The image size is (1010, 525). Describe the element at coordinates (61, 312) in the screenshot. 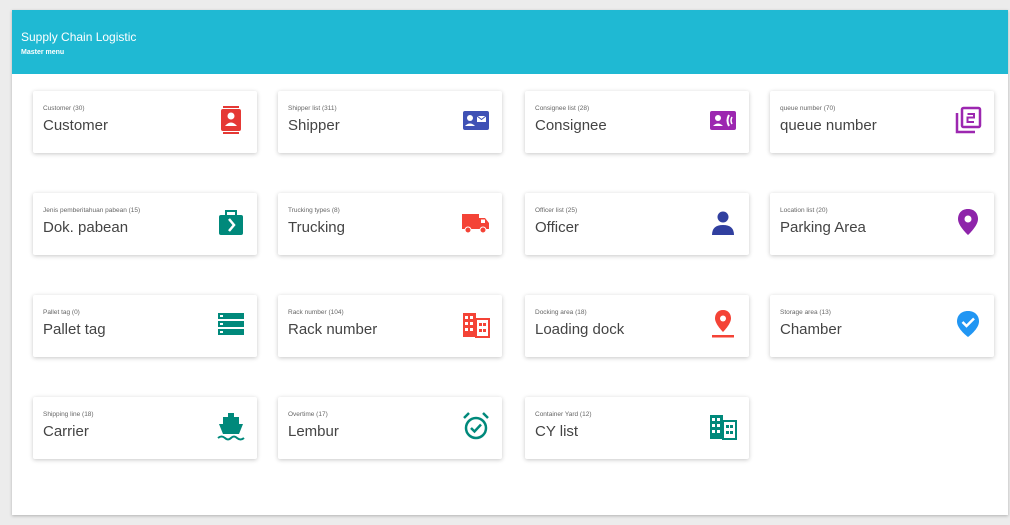

I see `card-count-label: Pallet tag (0)` at that location.